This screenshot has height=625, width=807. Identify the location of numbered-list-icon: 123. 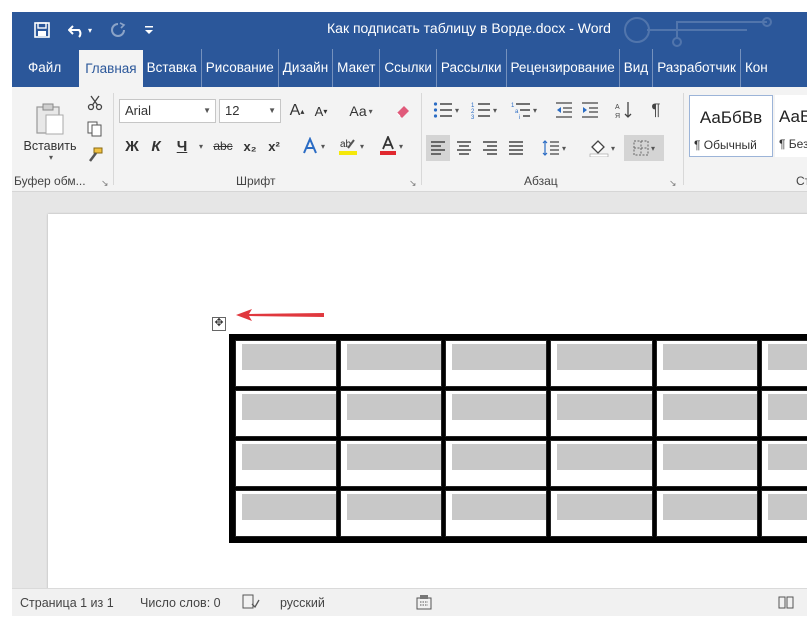
(480, 111).